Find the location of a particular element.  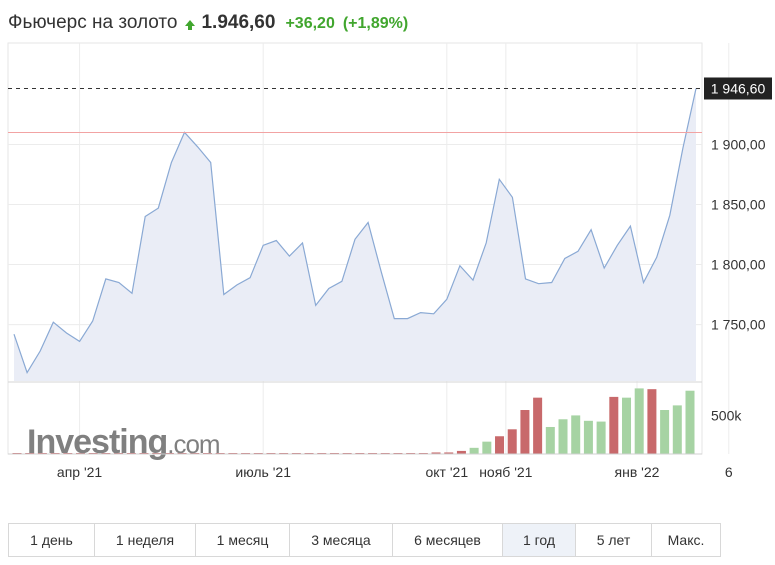

x-tick-label: апр '21 is located at coordinates (80, 472).